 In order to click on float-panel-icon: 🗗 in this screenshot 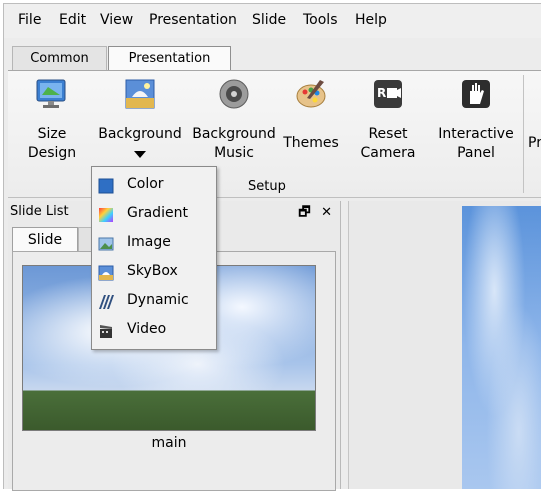, I will do `click(304, 212)`.